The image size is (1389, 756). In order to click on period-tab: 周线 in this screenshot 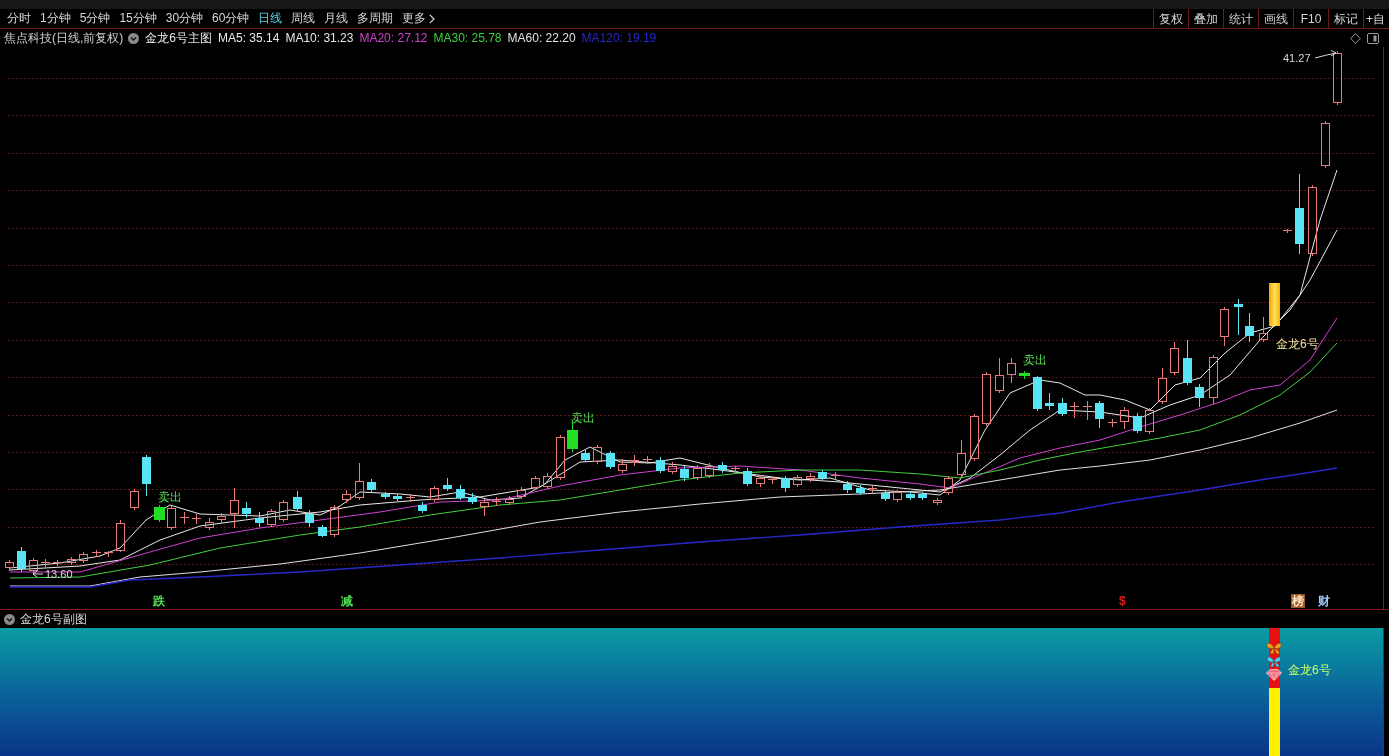, I will do `click(303, 18)`.